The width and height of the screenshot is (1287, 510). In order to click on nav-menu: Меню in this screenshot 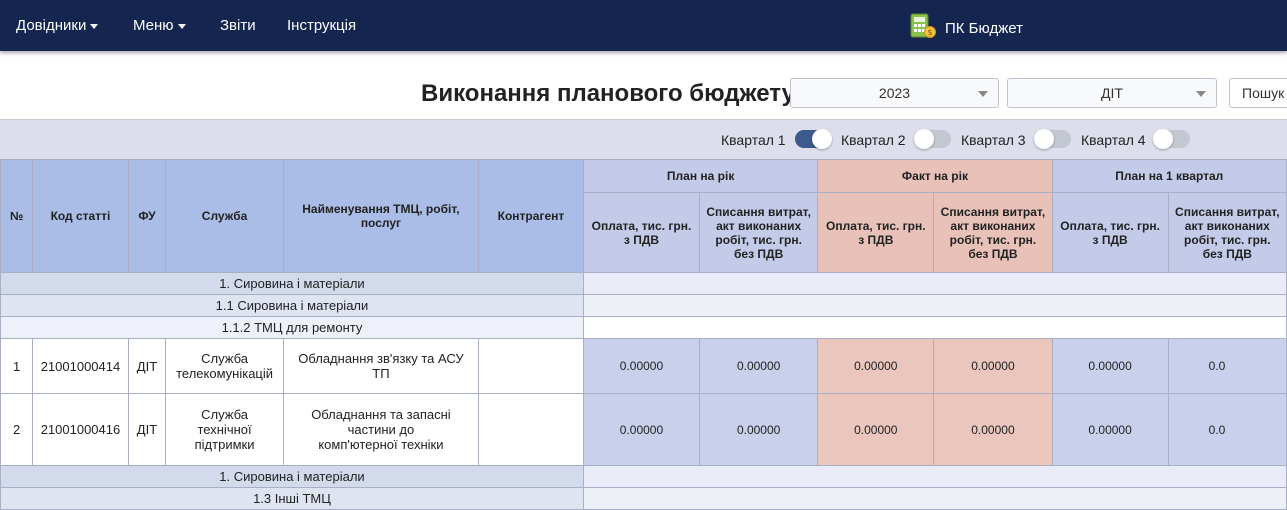, I will do `click(159, 25)`.